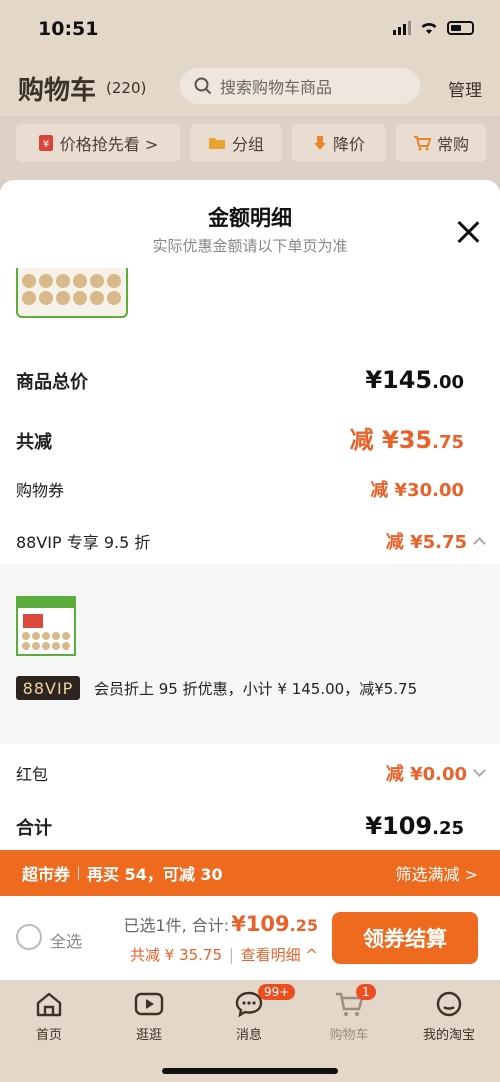 The height and width of the screenshot is (1082, 500). What do you see at coordinates (34, 442) in the screenshot?
I see `reduce-label: 共减` at bounding box center [34, 442].